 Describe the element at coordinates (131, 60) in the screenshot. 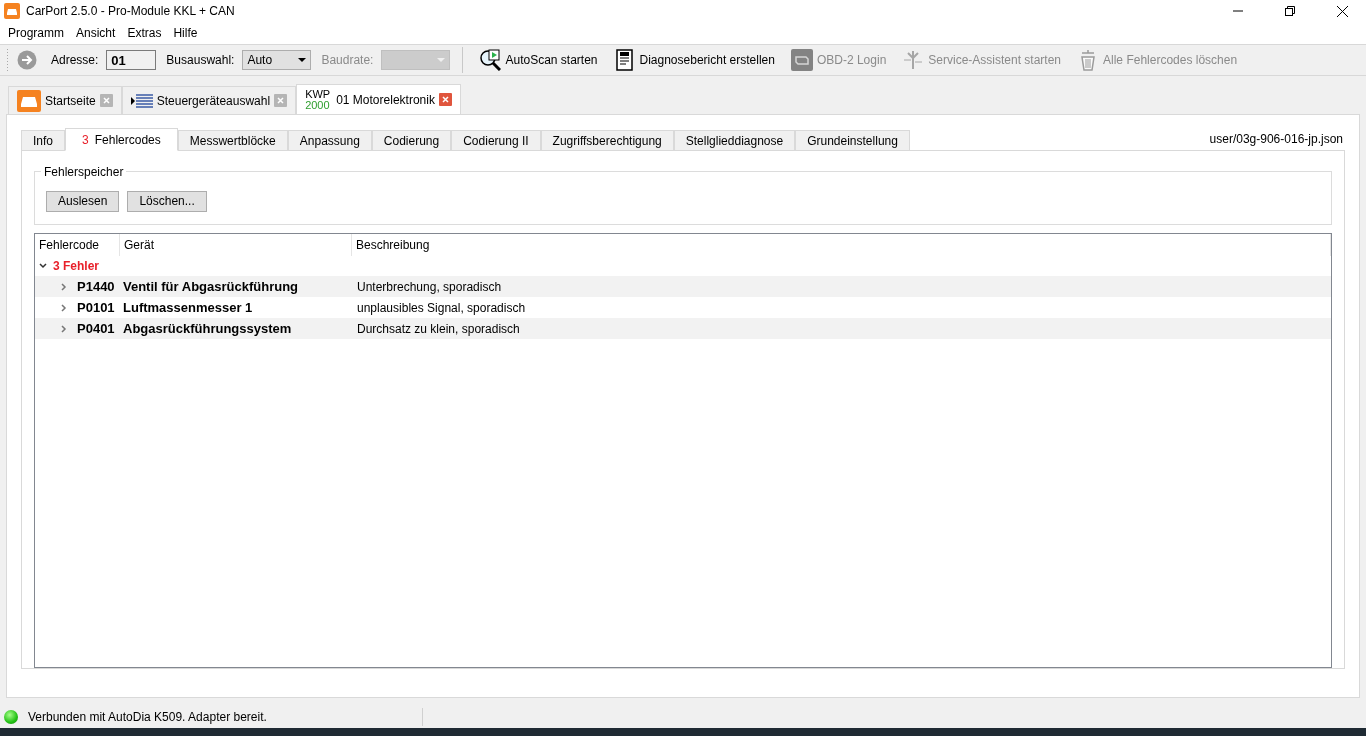

I see `address-field: 01` at that location.